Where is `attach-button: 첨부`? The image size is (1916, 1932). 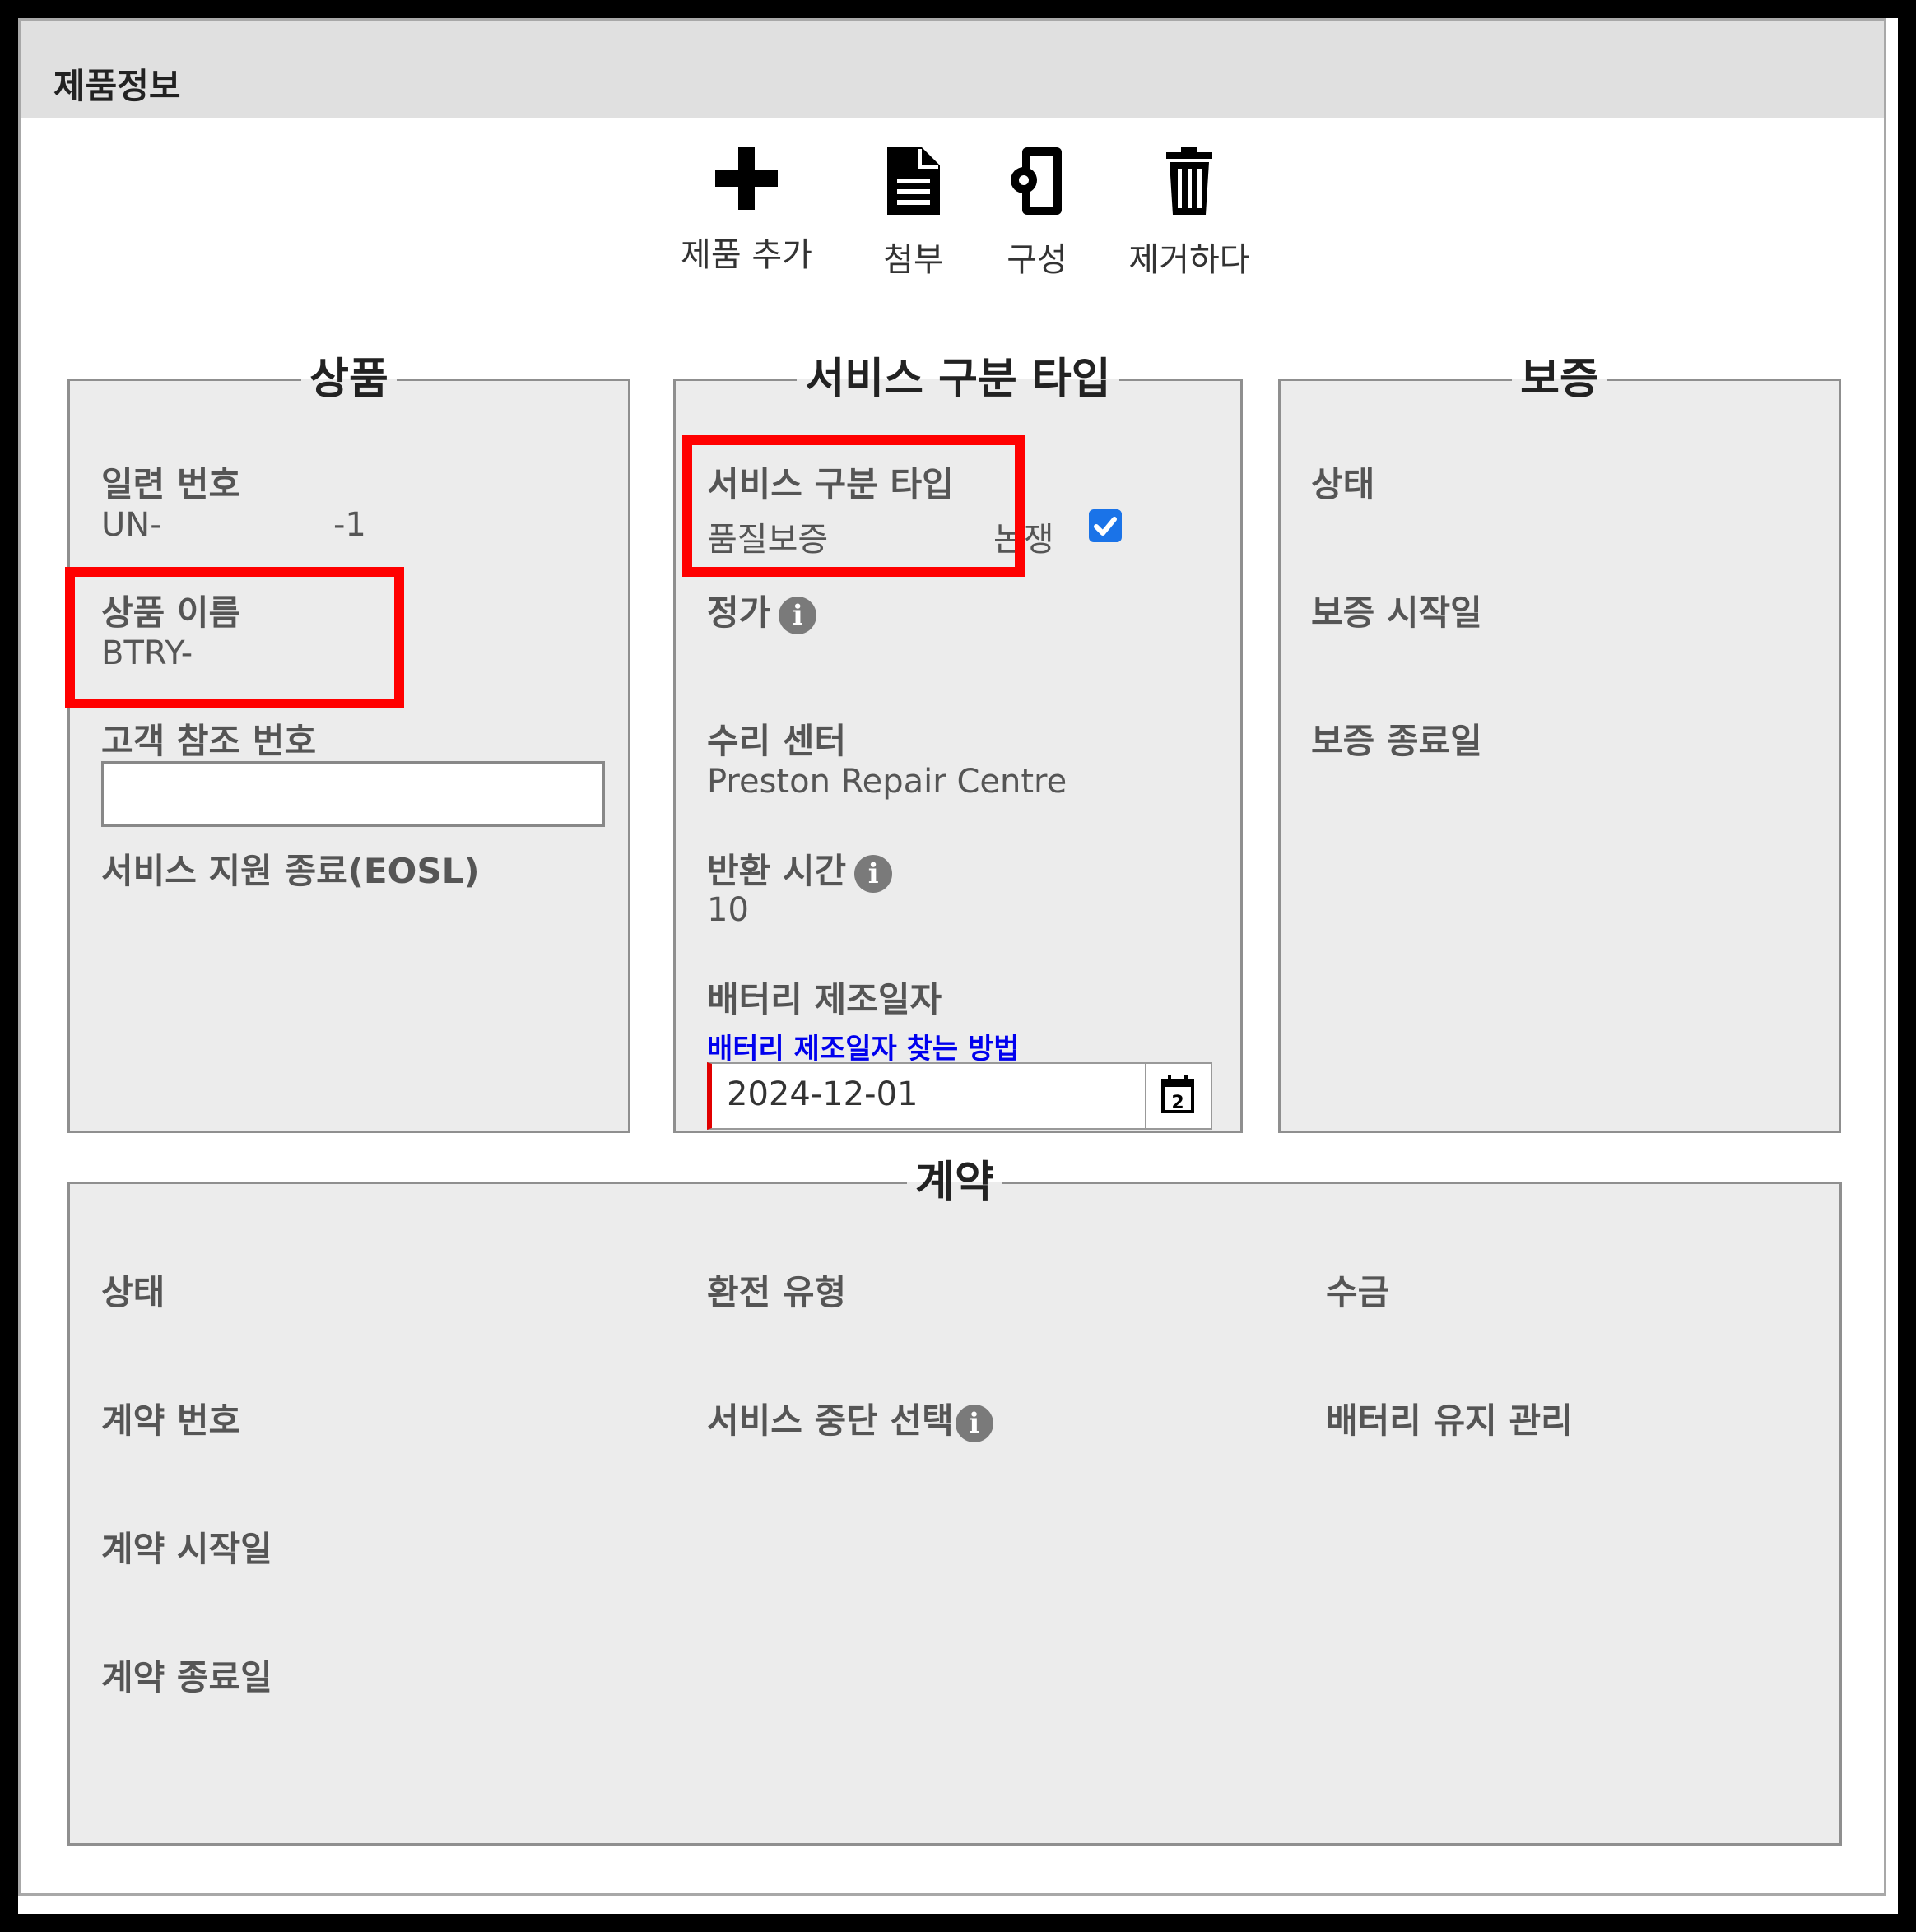
attach-button: 첨부 is located at coordinates (913, 212).